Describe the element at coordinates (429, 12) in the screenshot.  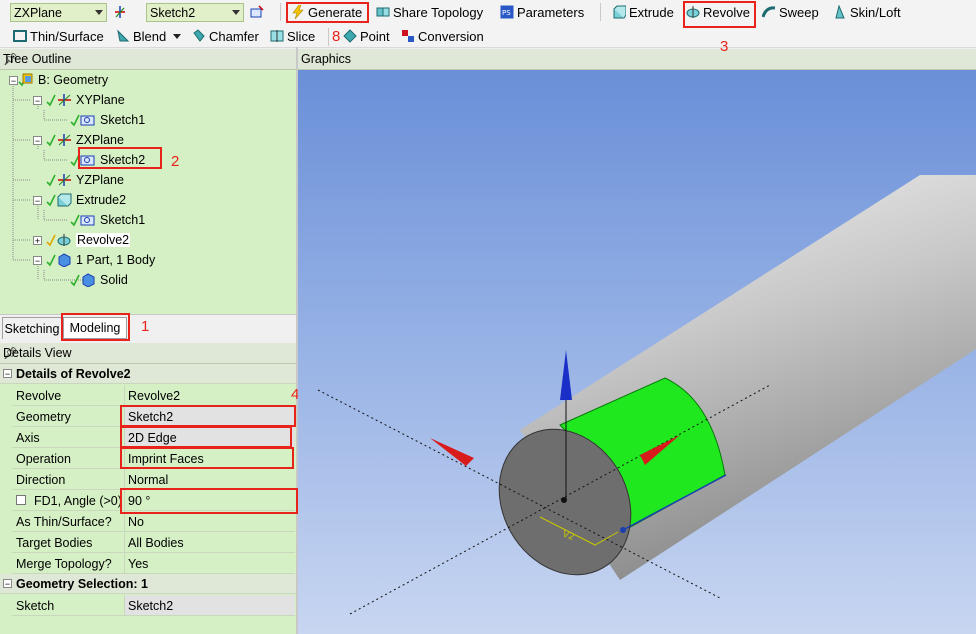
I see `share-topology-button: Share Topology` at that location.